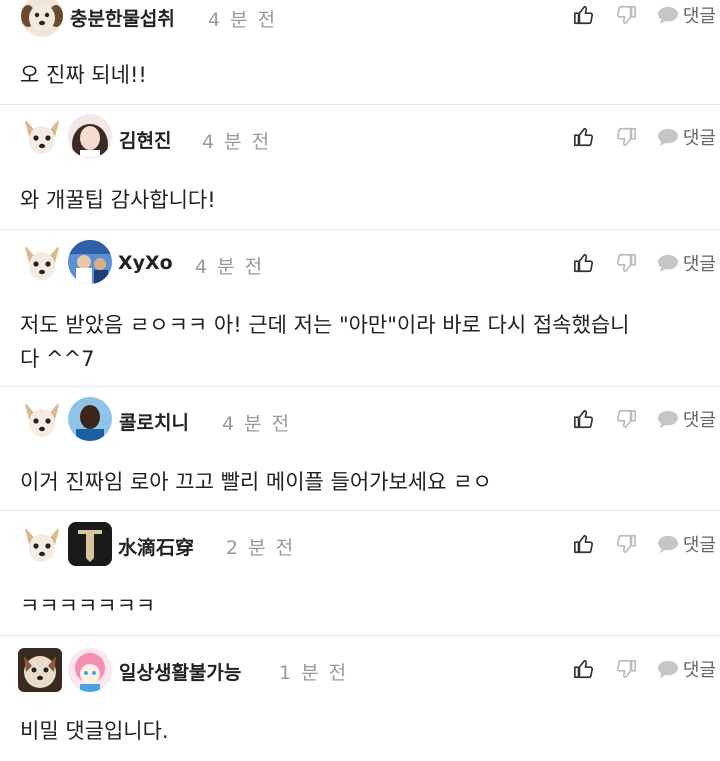 This screenshot has height=761, width=720. What do you see at coordinates (261, 548) in the screenshot?
I see `comment-time: 2 분 전` at bounding box center [261, 548].